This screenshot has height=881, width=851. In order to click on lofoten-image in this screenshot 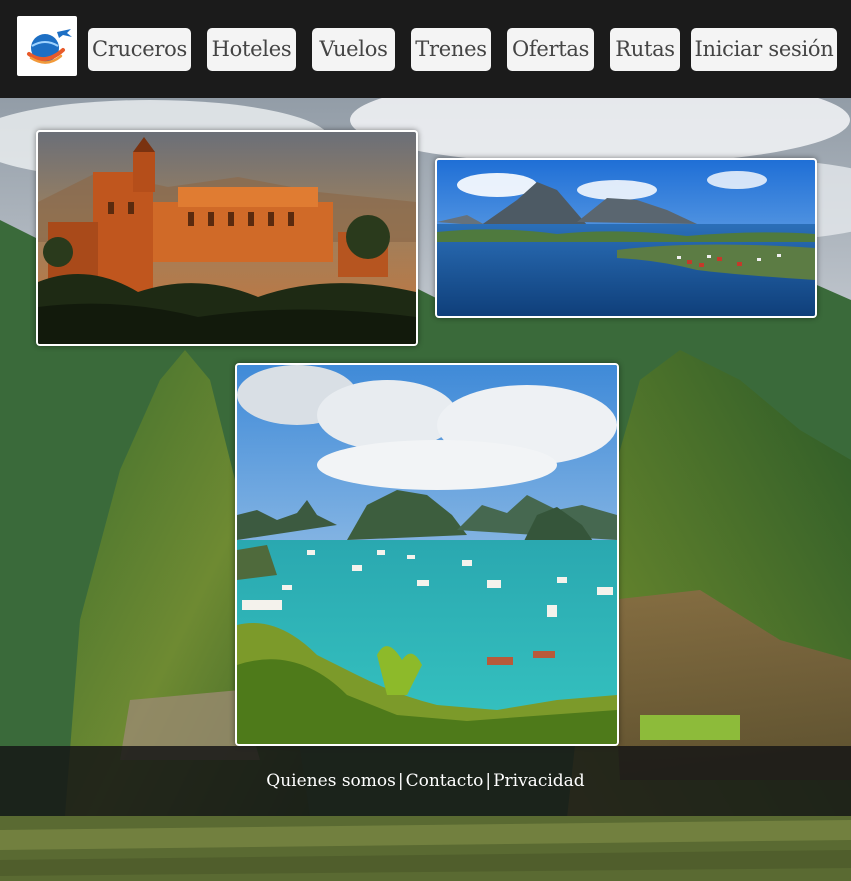, I will do `click(626, 238)`.